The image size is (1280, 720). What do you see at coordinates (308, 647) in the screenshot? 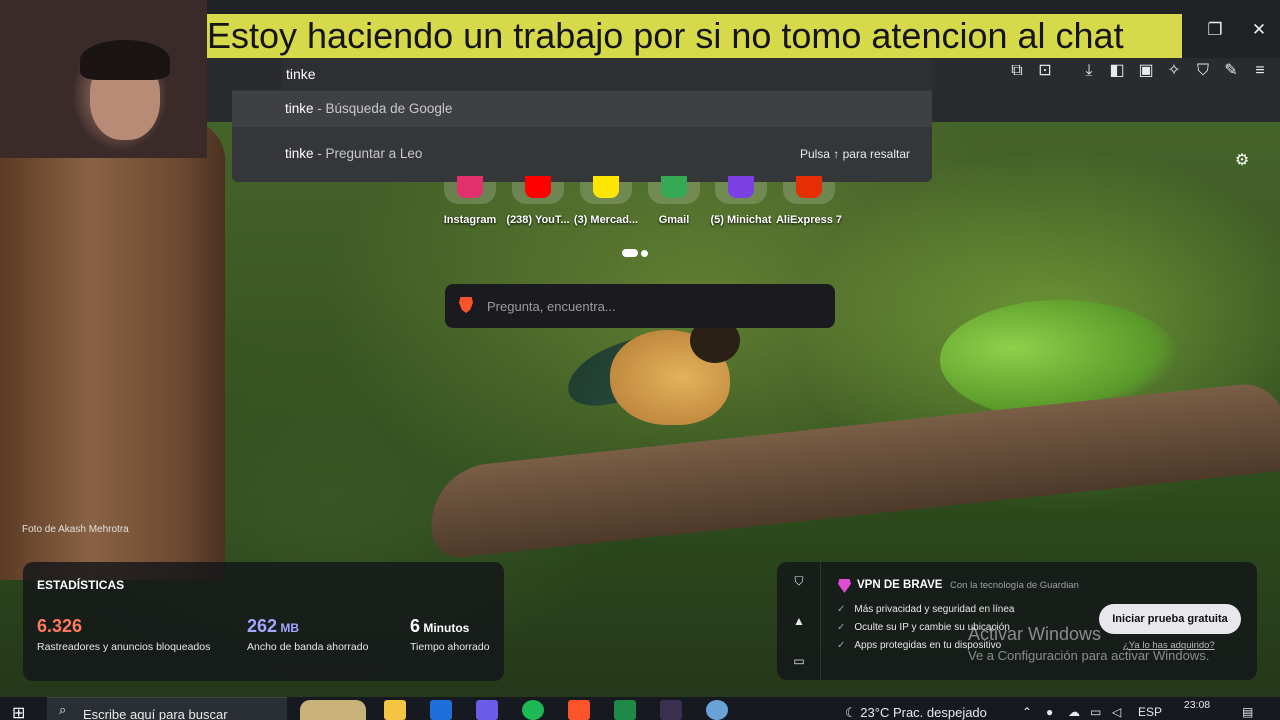
I see `stat-desc: Ancho de banda ahorrado` at bounding box center [308, 647].